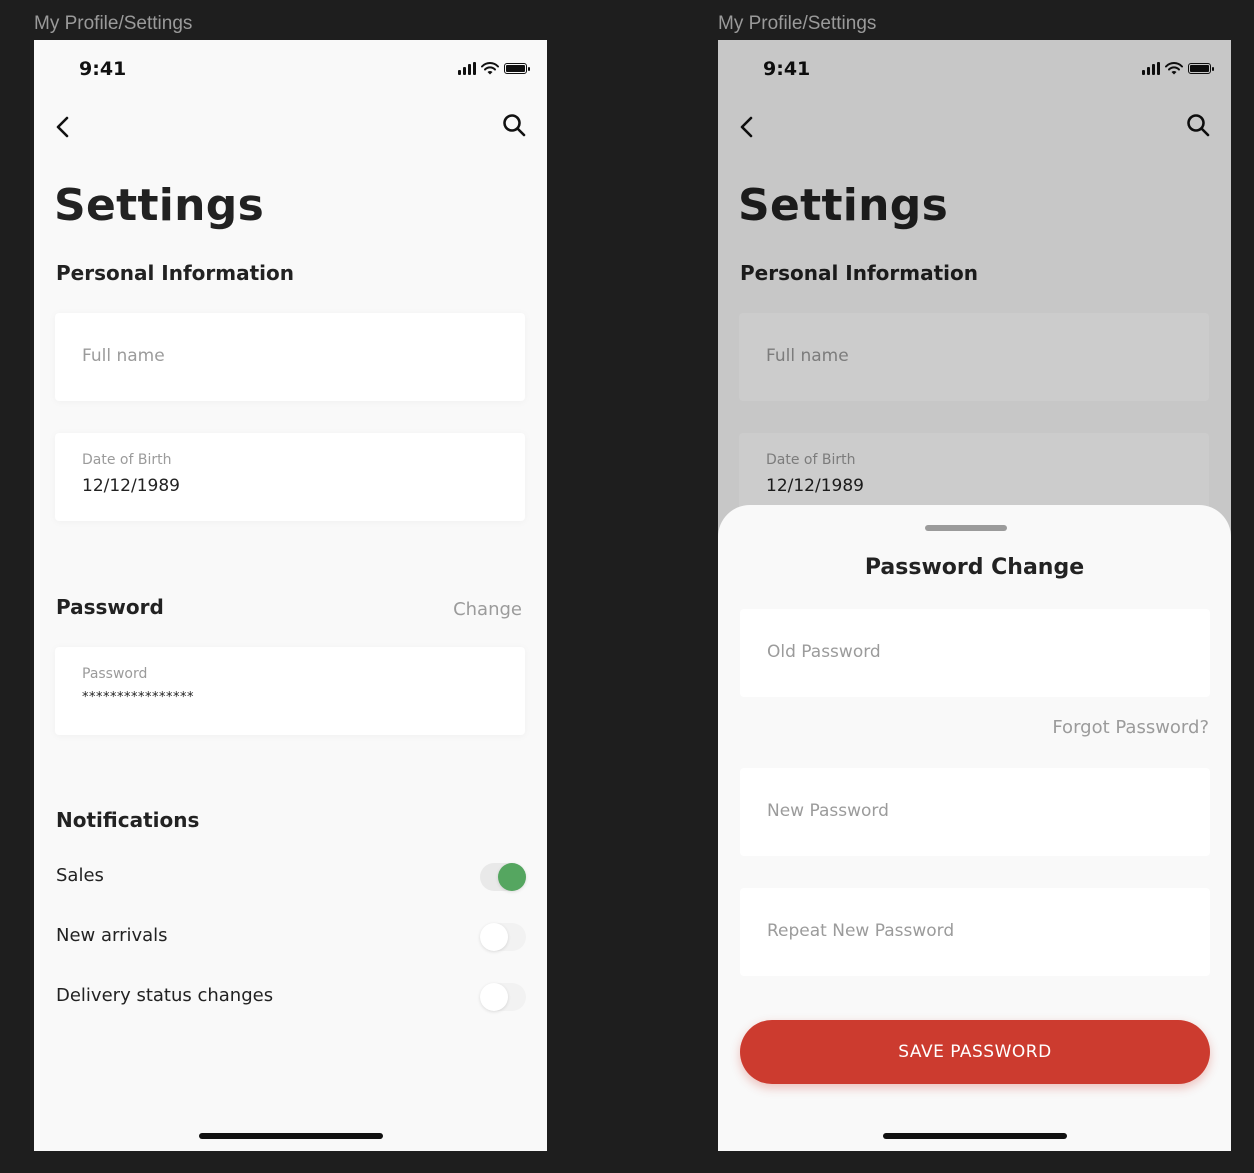  Describe the element at coordinates (515, 126) in the screenshot. I see `search-icon` at that location.